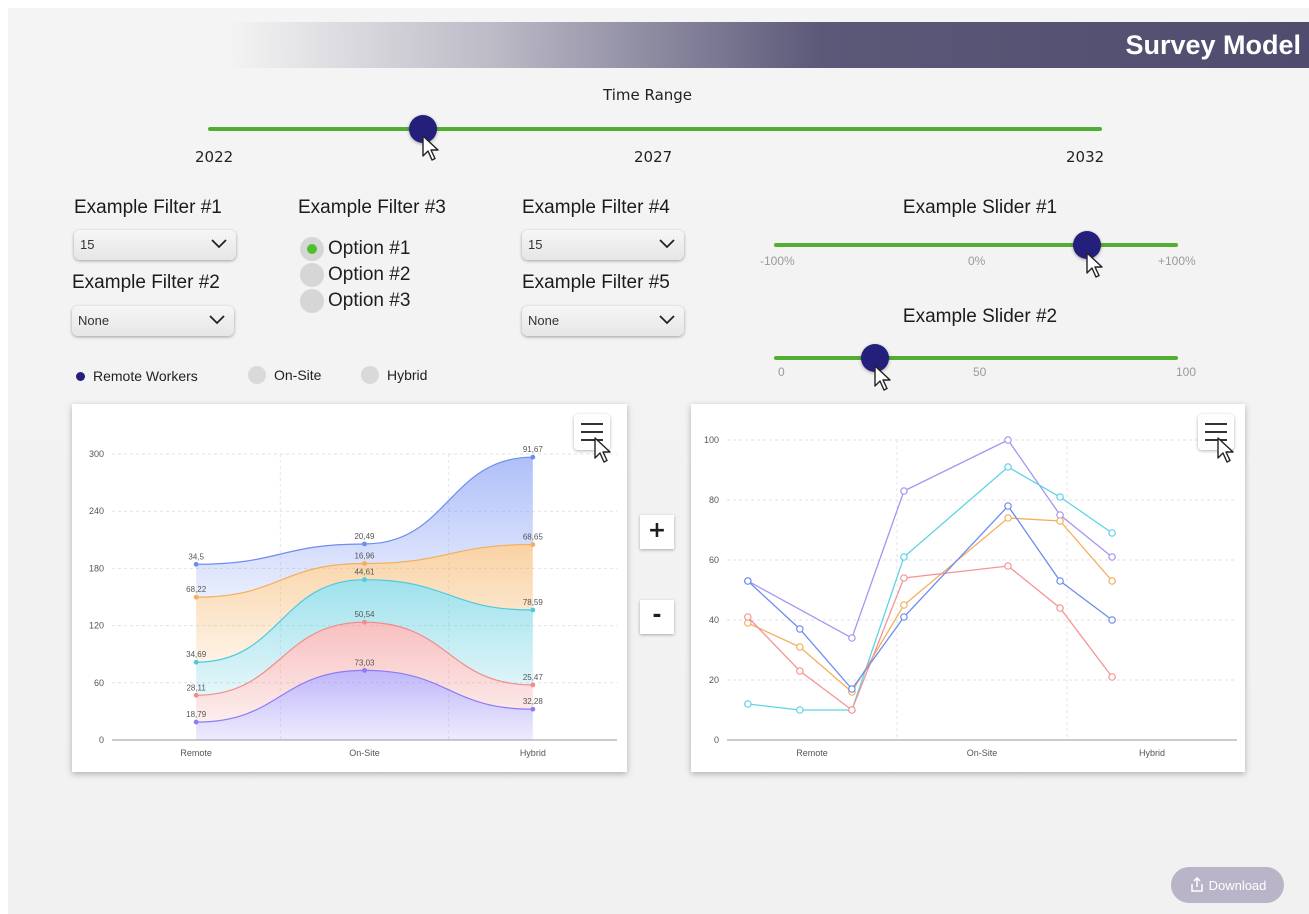 The image size is (1309, 914). What do you see at coordinates (535, 244) in the screenshot?
I see `filter-4-value: 15` at bounding box center [535, 244].